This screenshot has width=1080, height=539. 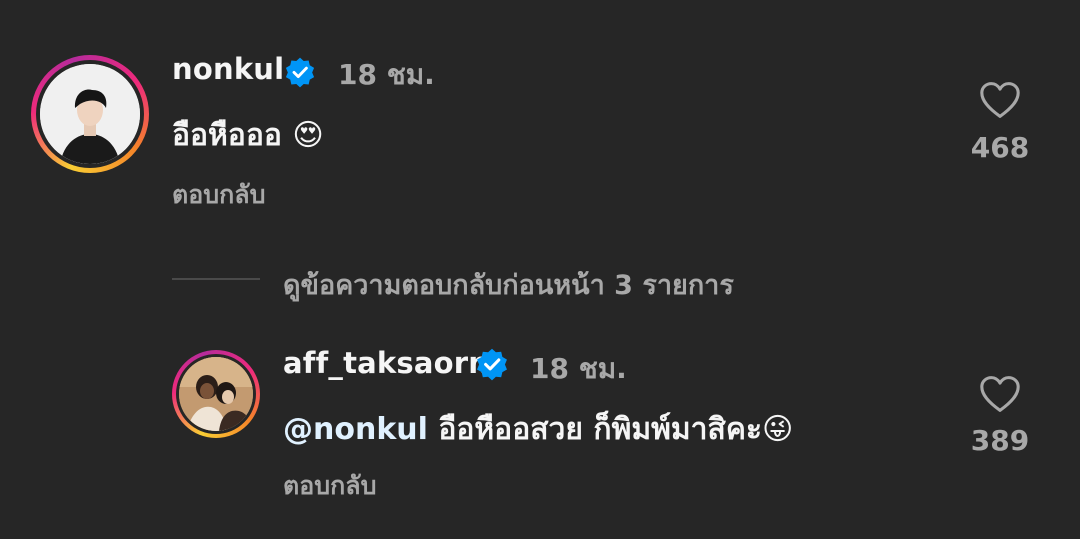 I want to click on comment-text: อือหือออ 😍, so click(x=248, y=135).